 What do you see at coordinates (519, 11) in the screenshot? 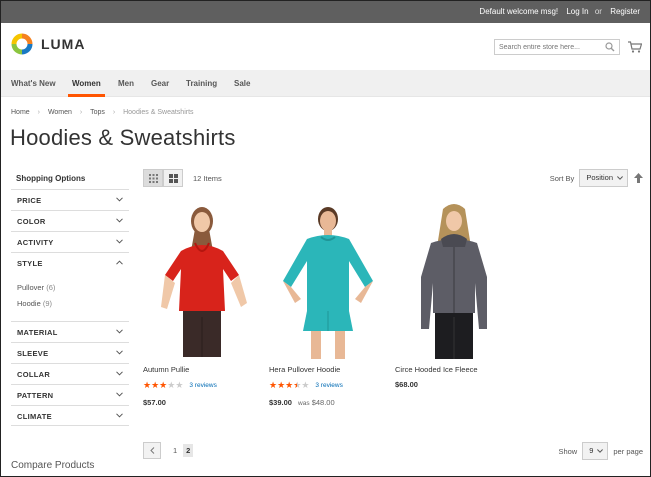
I see `welcome-message: Default welcome msg!` at bounding box center [519, 11].